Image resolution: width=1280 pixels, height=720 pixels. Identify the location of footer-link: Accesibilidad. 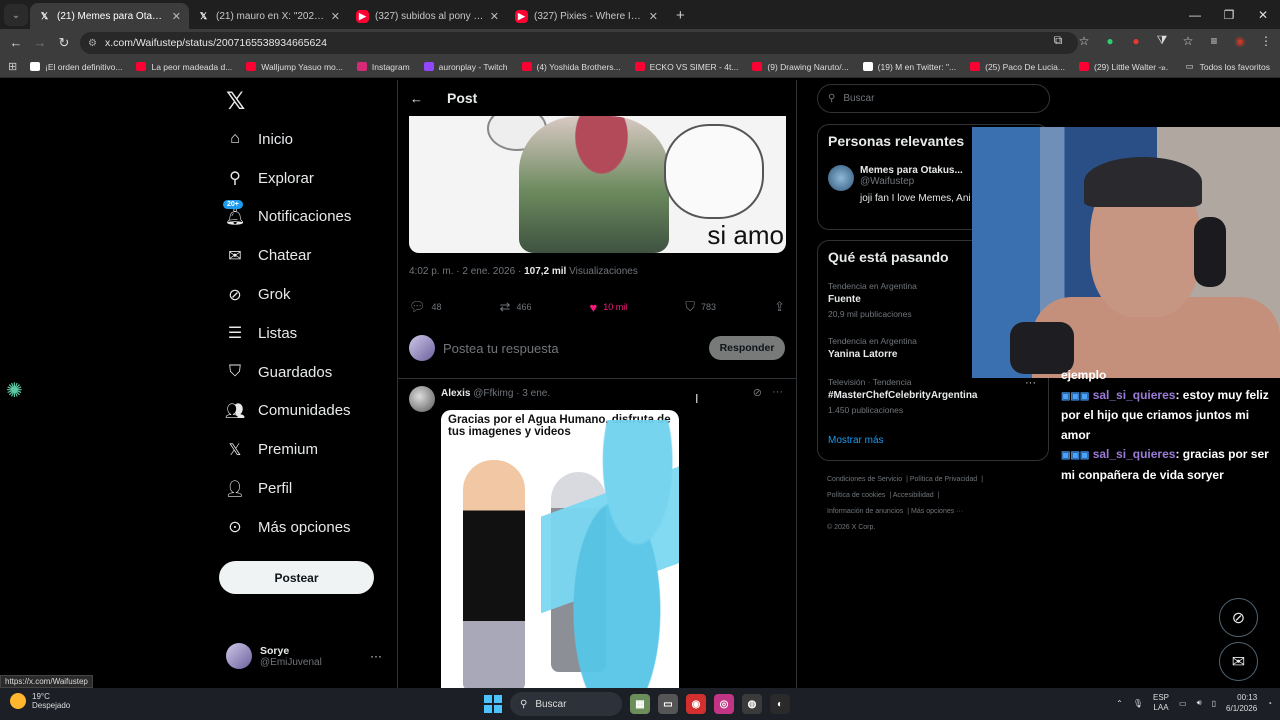
(913, 495).